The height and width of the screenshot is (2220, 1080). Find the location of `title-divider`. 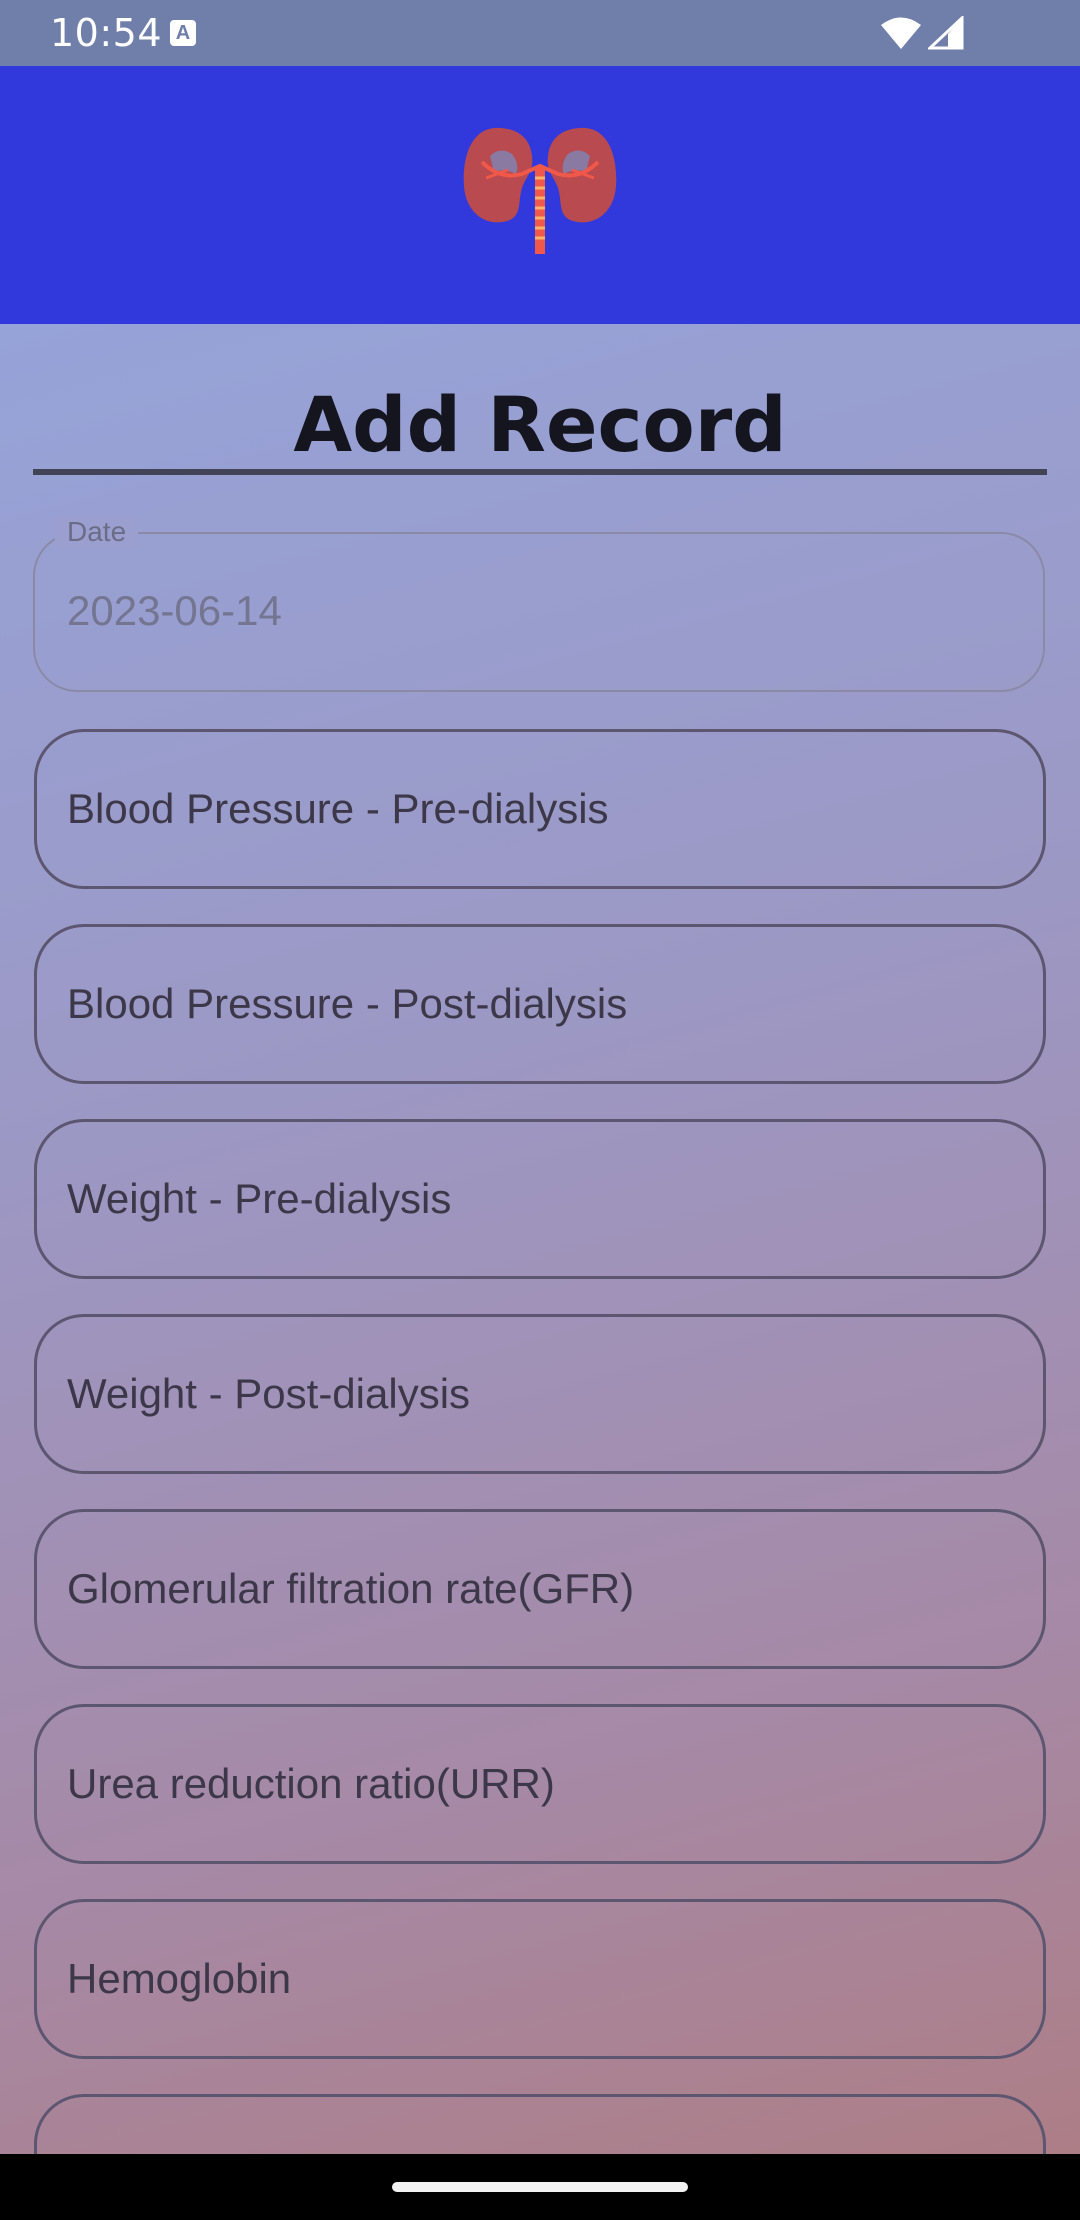

title-divider is located at coordinates (540, 472).